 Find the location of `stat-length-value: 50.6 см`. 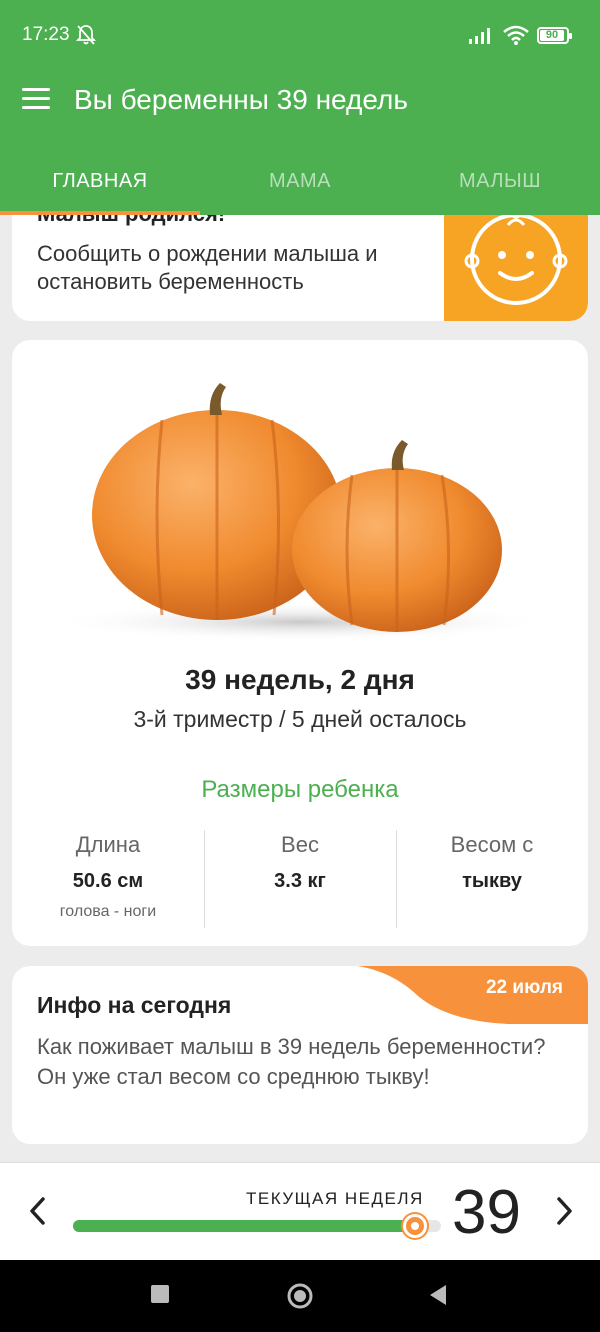

stat-length-value: 50.6 см is located at coordinates (108, 881).